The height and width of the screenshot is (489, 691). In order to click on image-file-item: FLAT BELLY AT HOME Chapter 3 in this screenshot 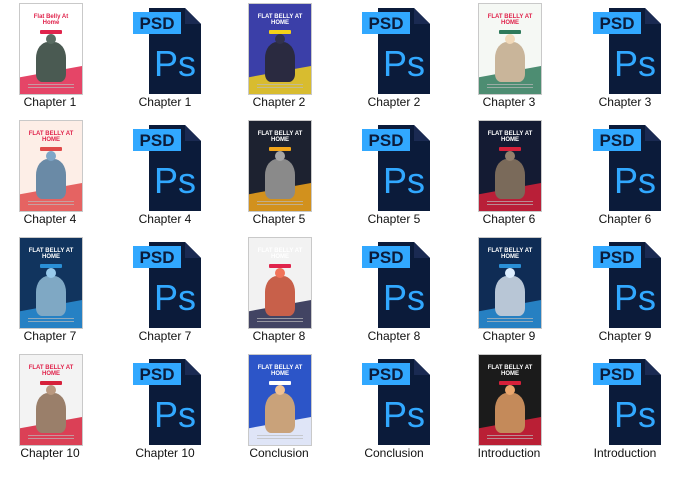, I will do `click(509, 58)`.